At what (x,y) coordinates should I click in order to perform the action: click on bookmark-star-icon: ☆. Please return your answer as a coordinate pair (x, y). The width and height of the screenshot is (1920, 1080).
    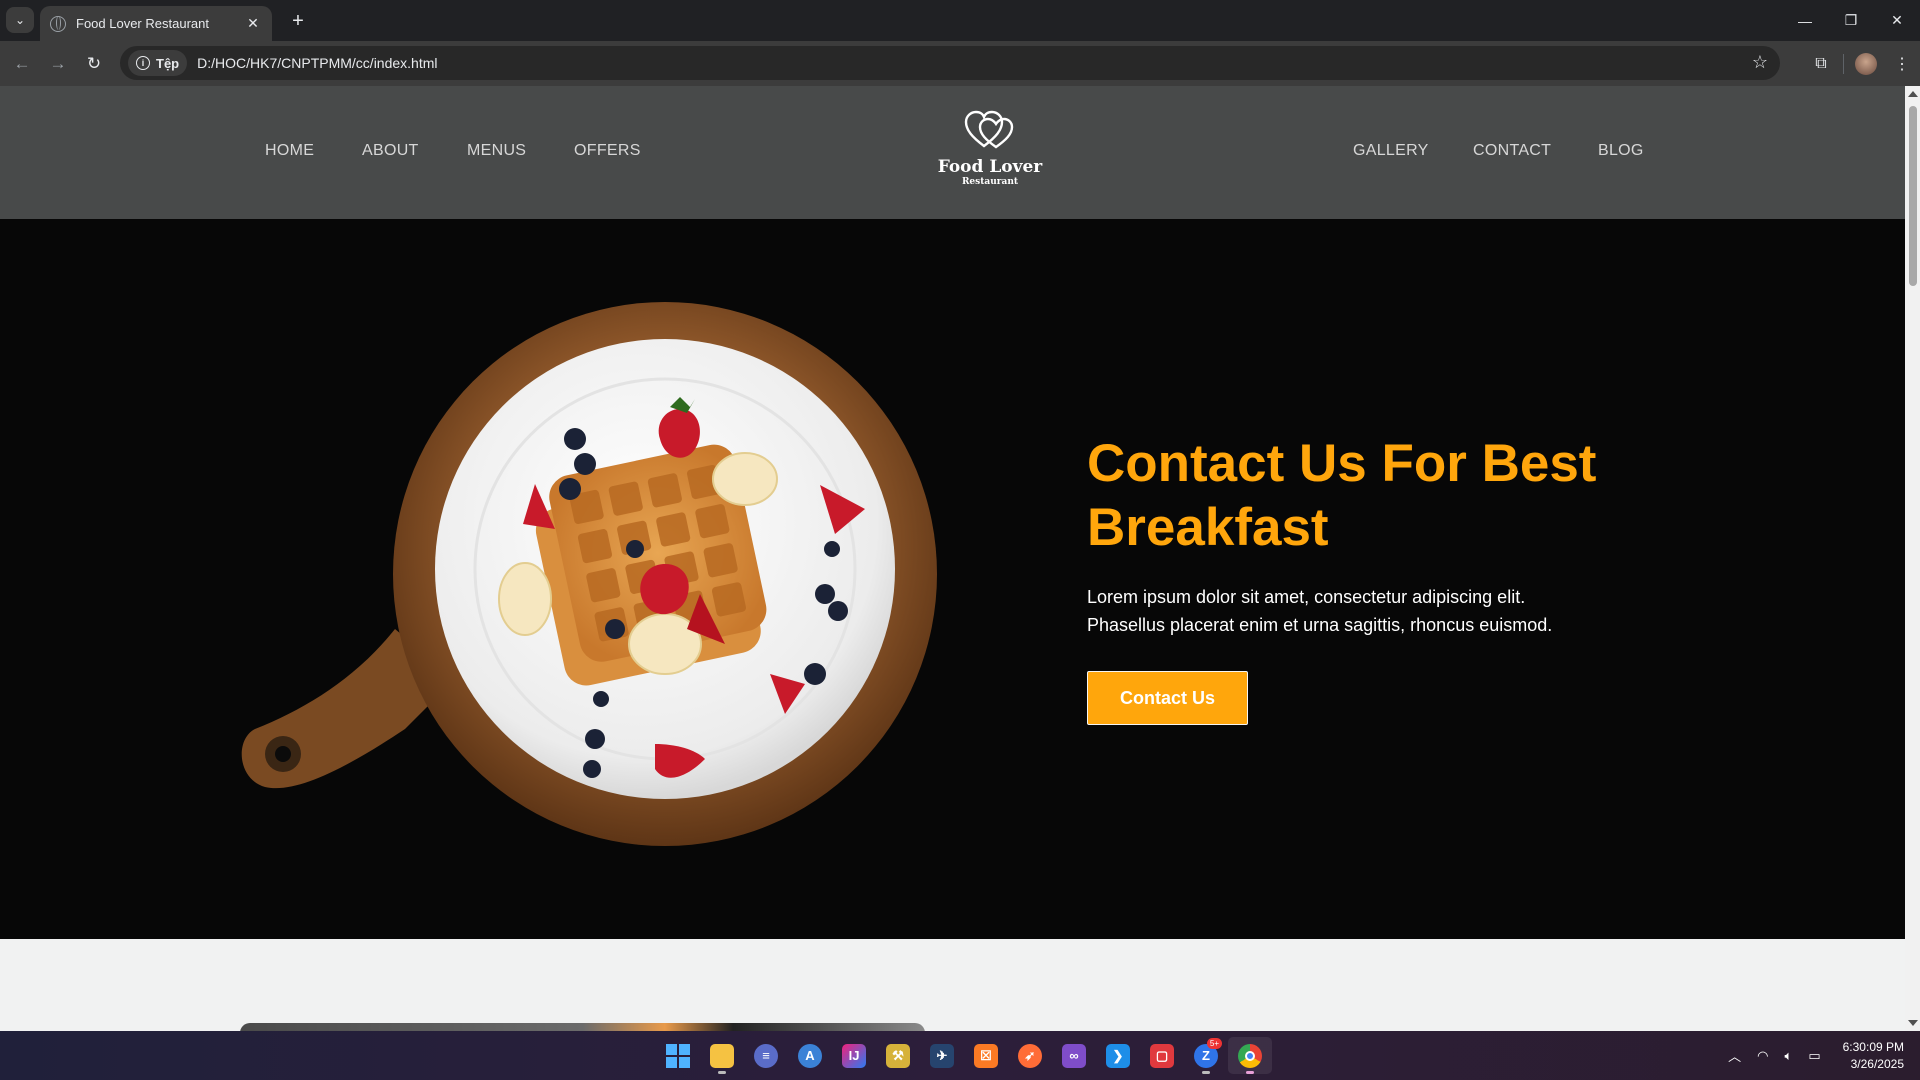
    Looking at the image, I should click on (1760, 62).